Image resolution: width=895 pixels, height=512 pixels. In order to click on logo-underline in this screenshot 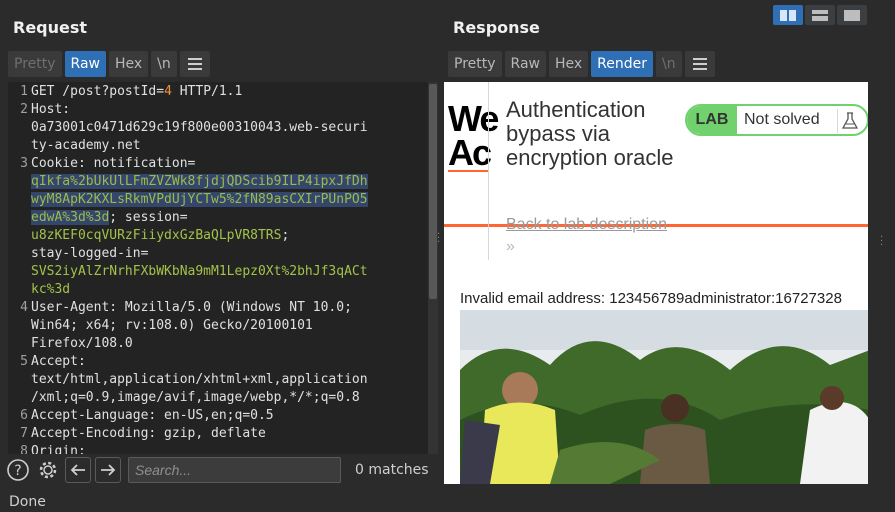, I will do `click(468, 171)`.